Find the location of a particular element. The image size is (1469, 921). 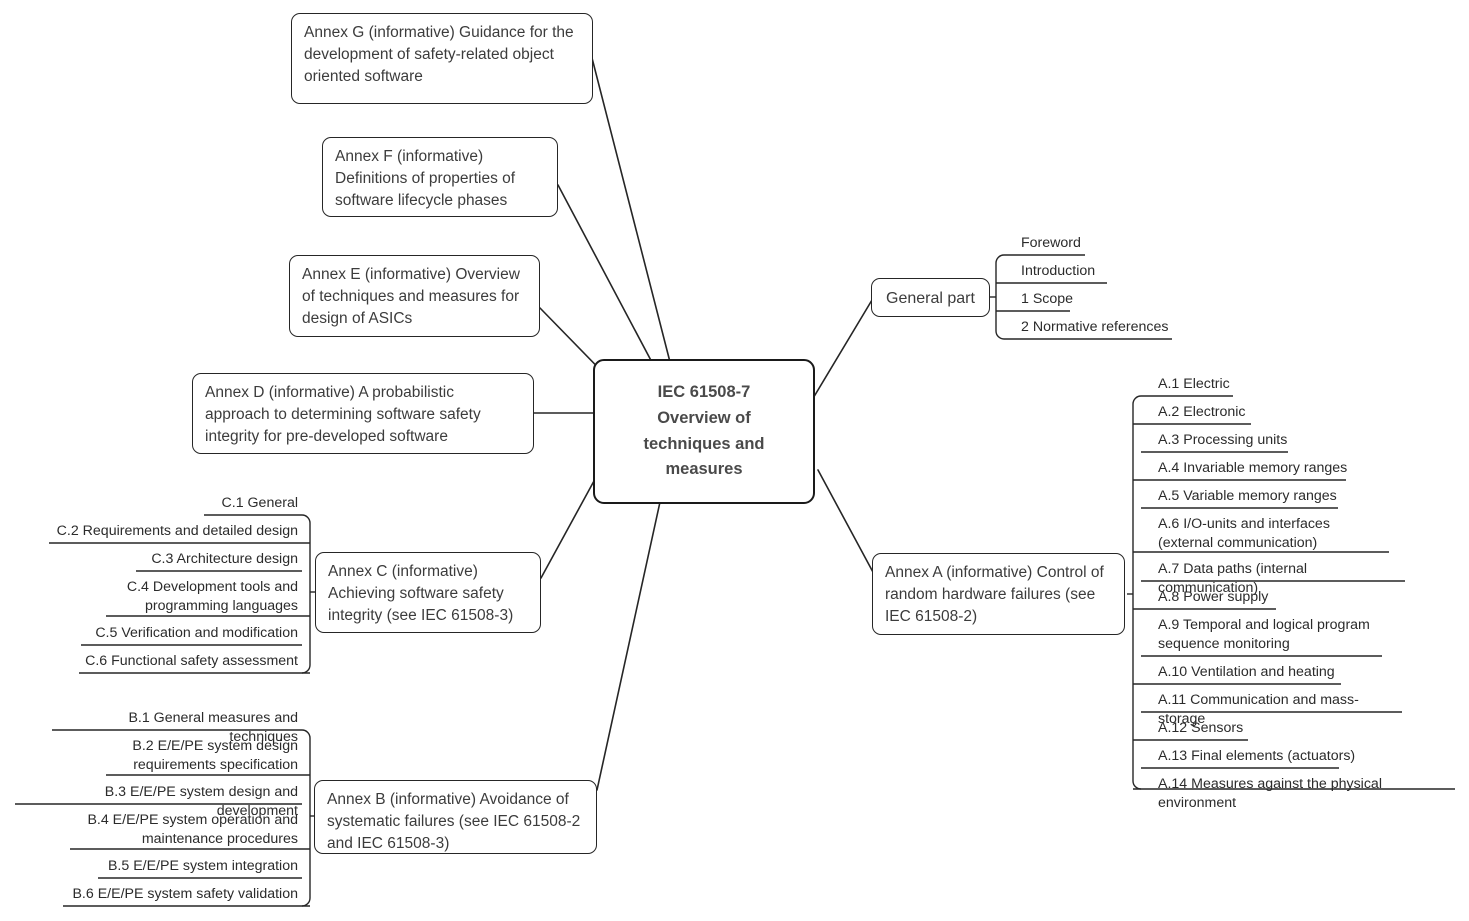

leaf-c5: C.5 Verification and modification is located at coordinates (176, 634).